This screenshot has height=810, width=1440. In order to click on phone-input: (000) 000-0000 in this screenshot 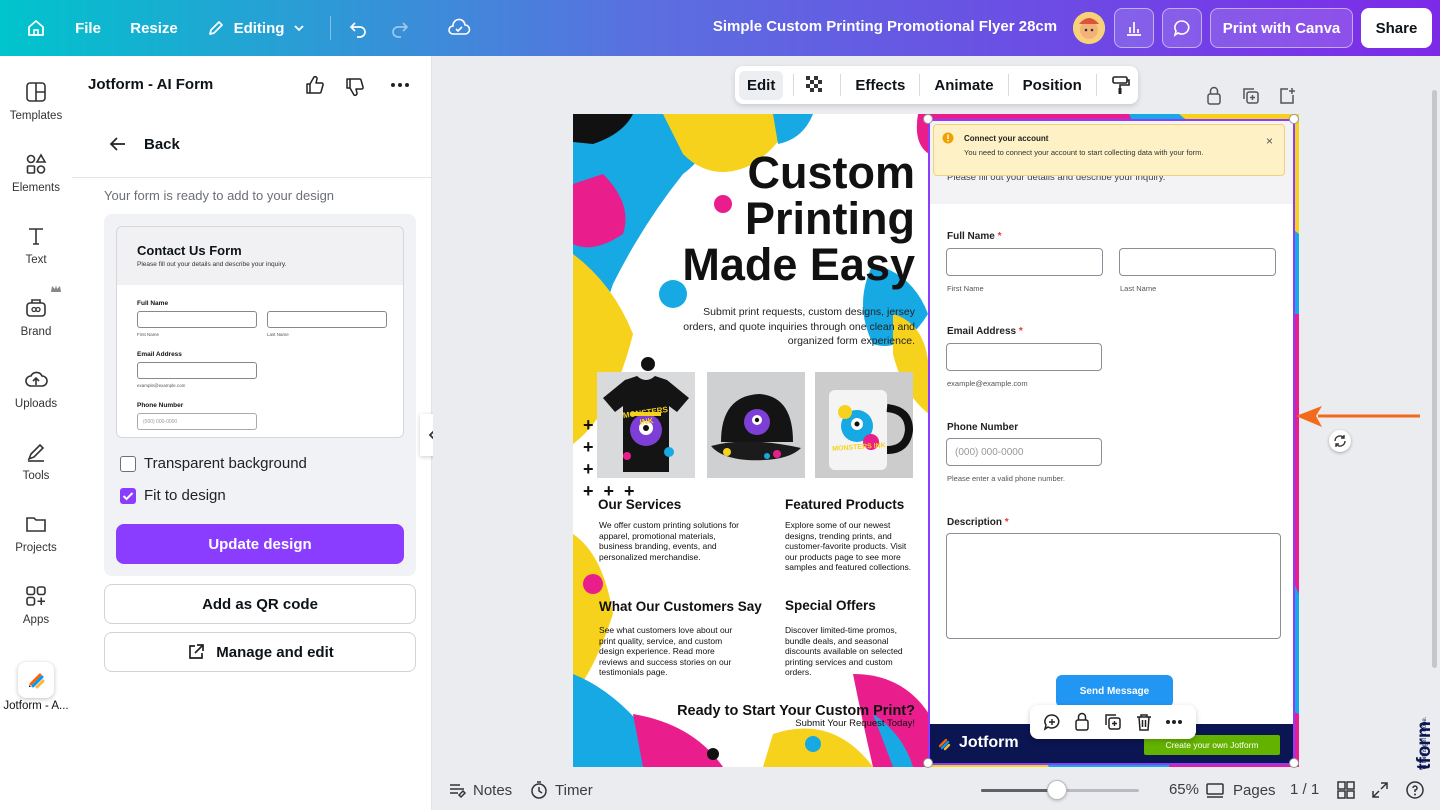, I will do `click(1024, 452)`.